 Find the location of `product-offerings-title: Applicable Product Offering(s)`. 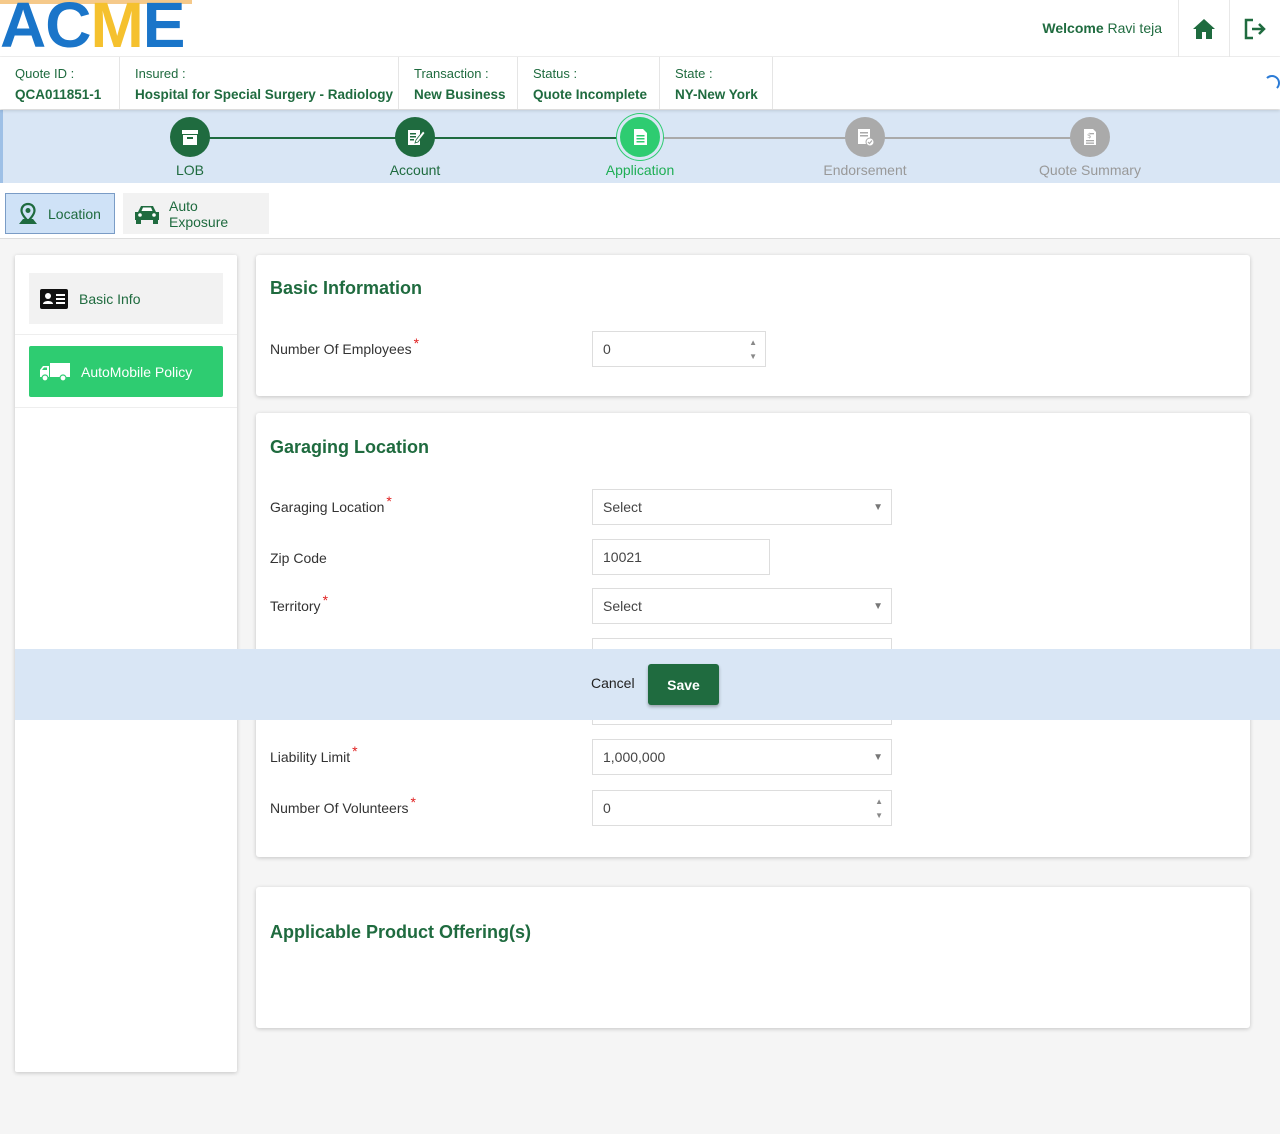

product-offerings-title: Applicable Product Offering(s) is located at coordinates (401, 932).